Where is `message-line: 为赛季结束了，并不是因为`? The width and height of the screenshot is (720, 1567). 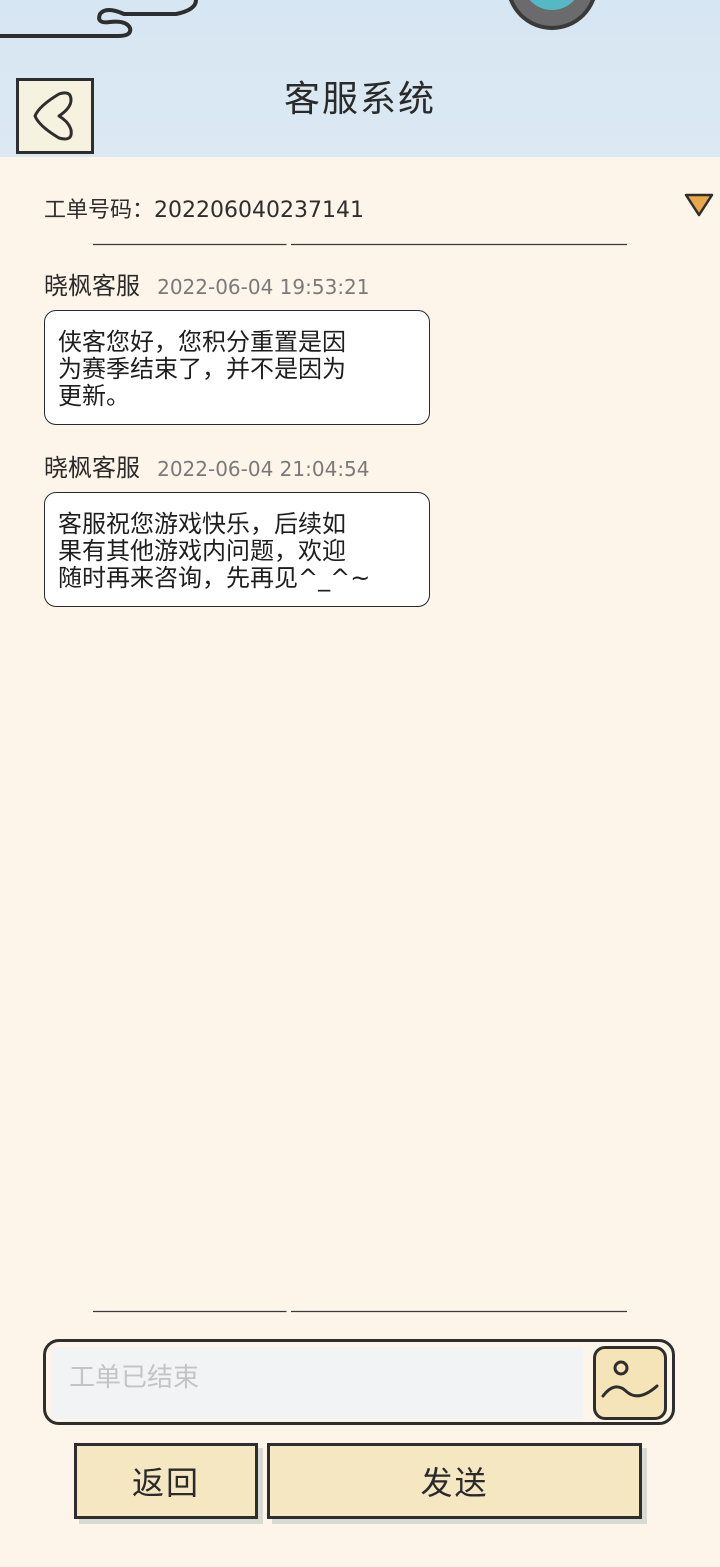
message-line: 为赛季结束了，并不是因为 is located at coordinates (202, 369).